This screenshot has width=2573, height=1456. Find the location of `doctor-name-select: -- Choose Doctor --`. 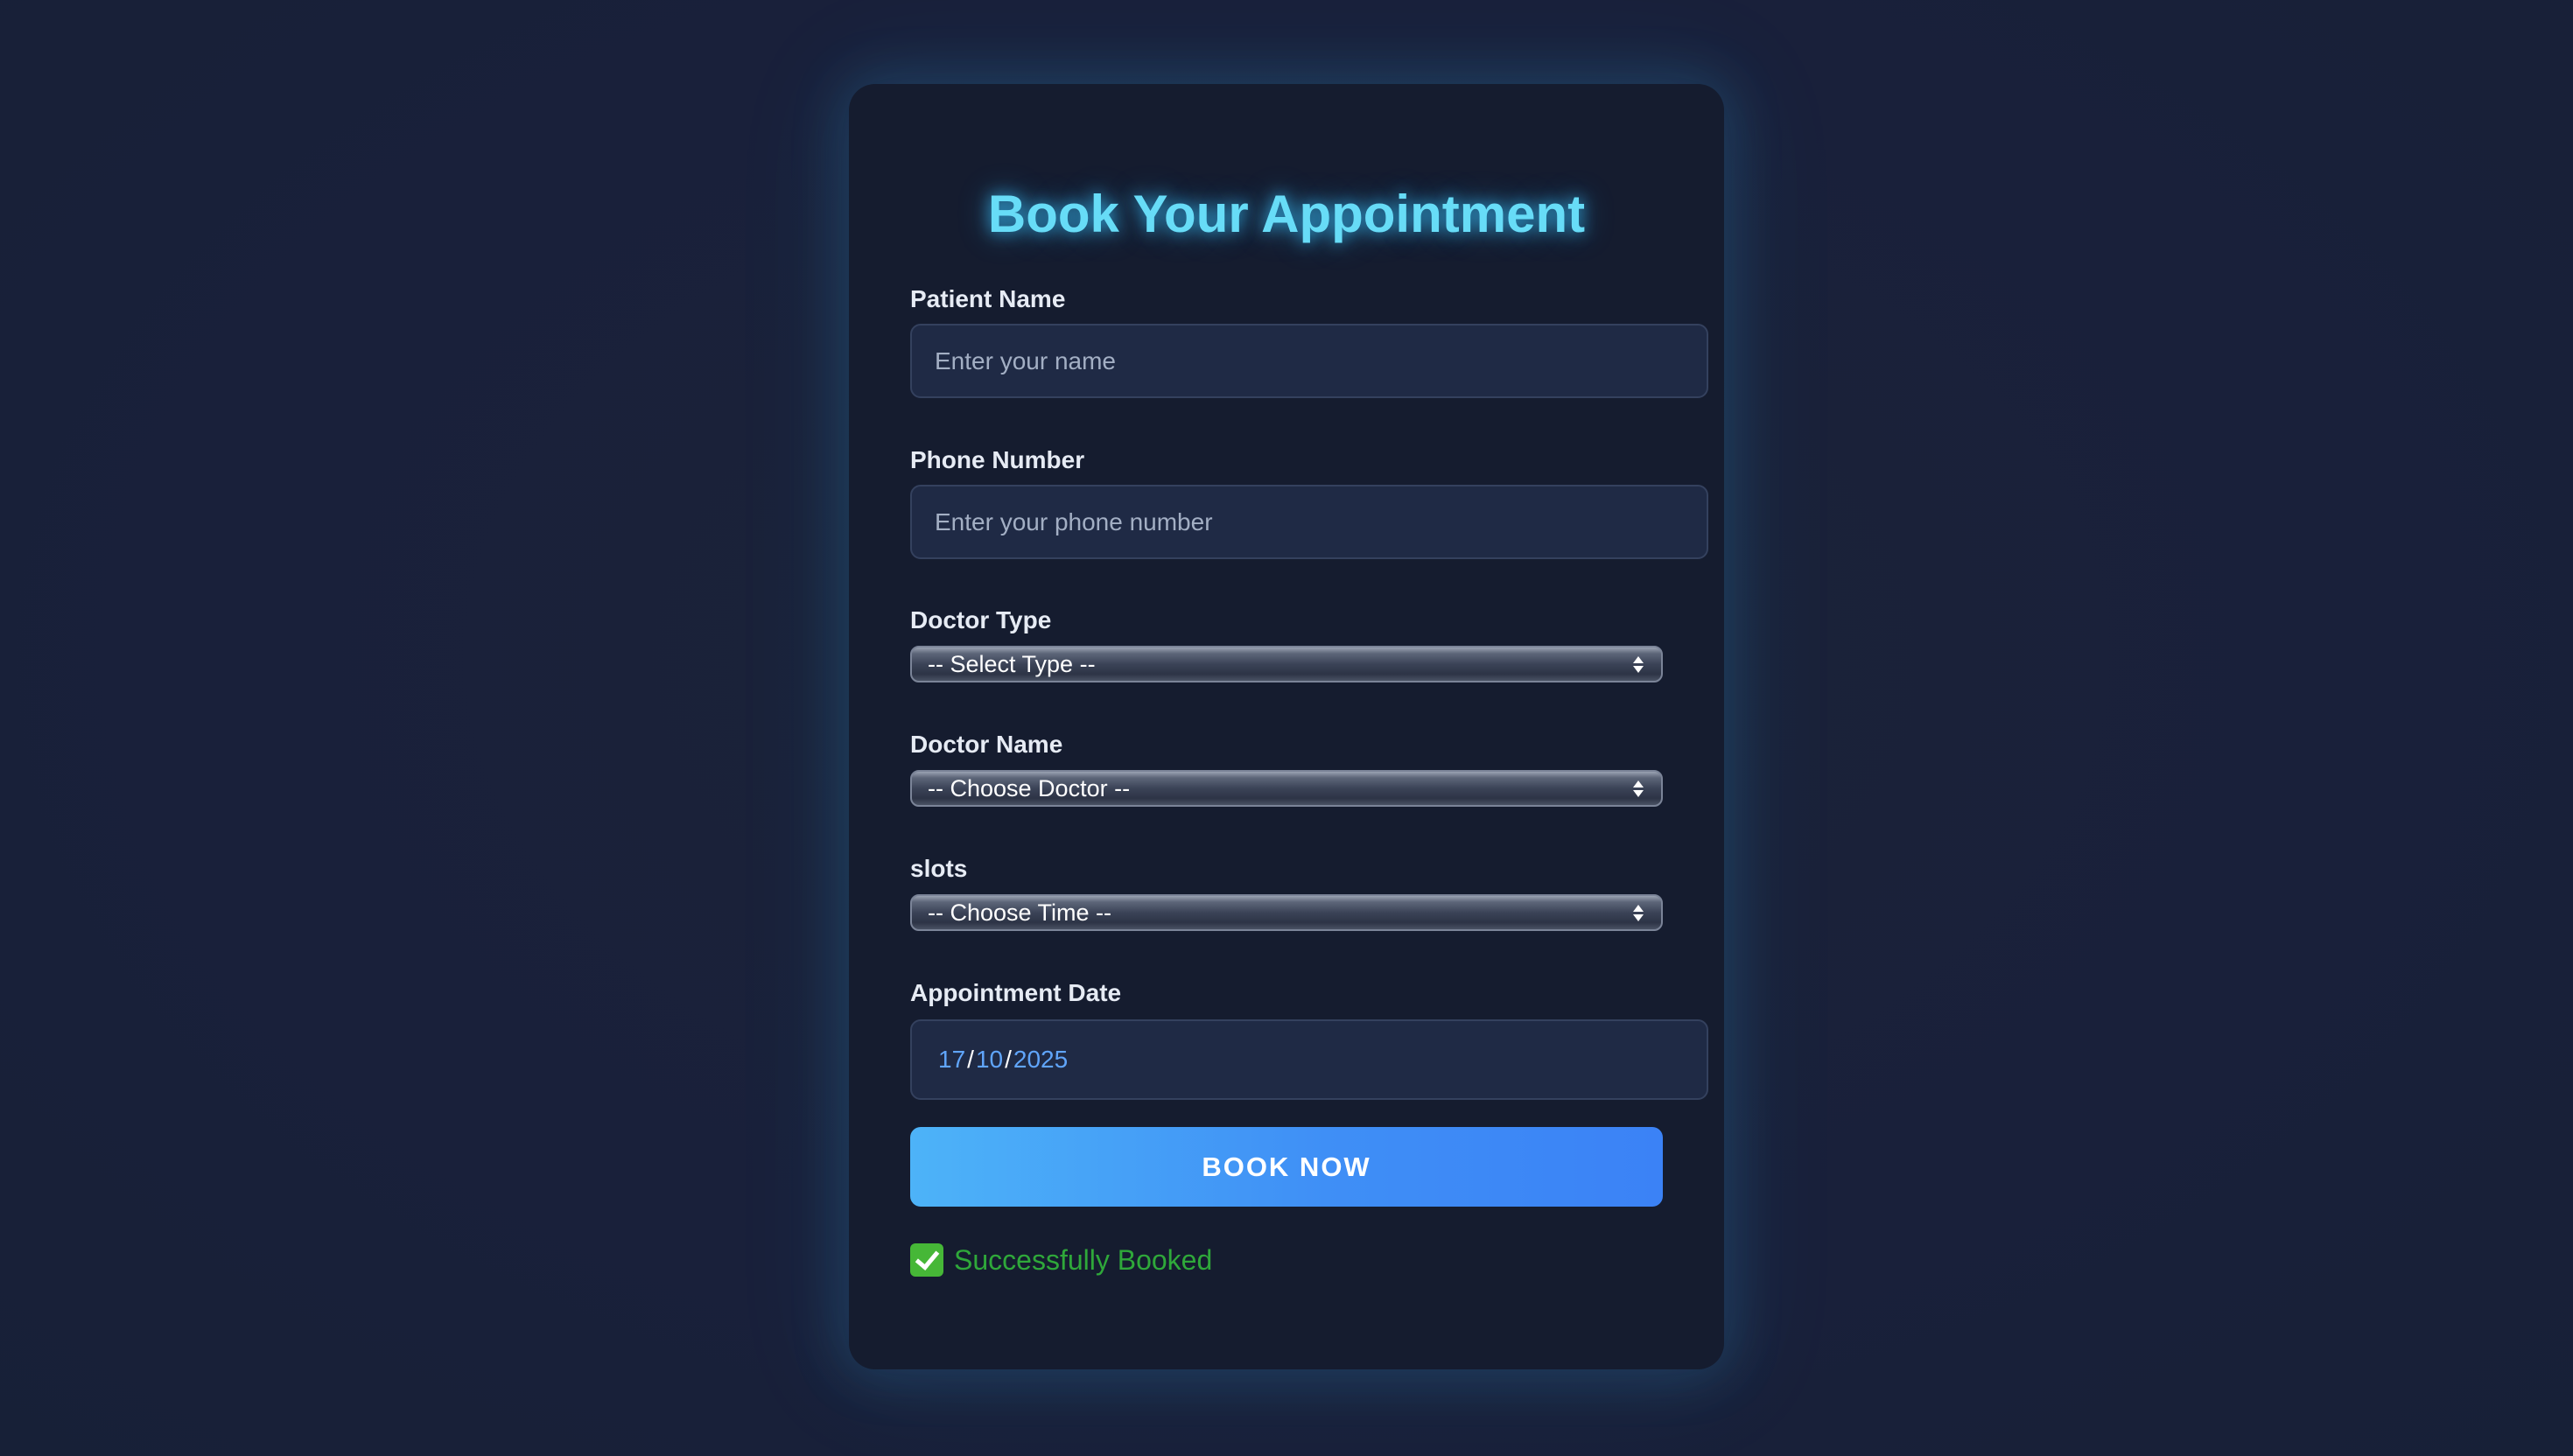

doctor-name-select: -- Choose Doctor -- is located at coordinates (1286, 788).